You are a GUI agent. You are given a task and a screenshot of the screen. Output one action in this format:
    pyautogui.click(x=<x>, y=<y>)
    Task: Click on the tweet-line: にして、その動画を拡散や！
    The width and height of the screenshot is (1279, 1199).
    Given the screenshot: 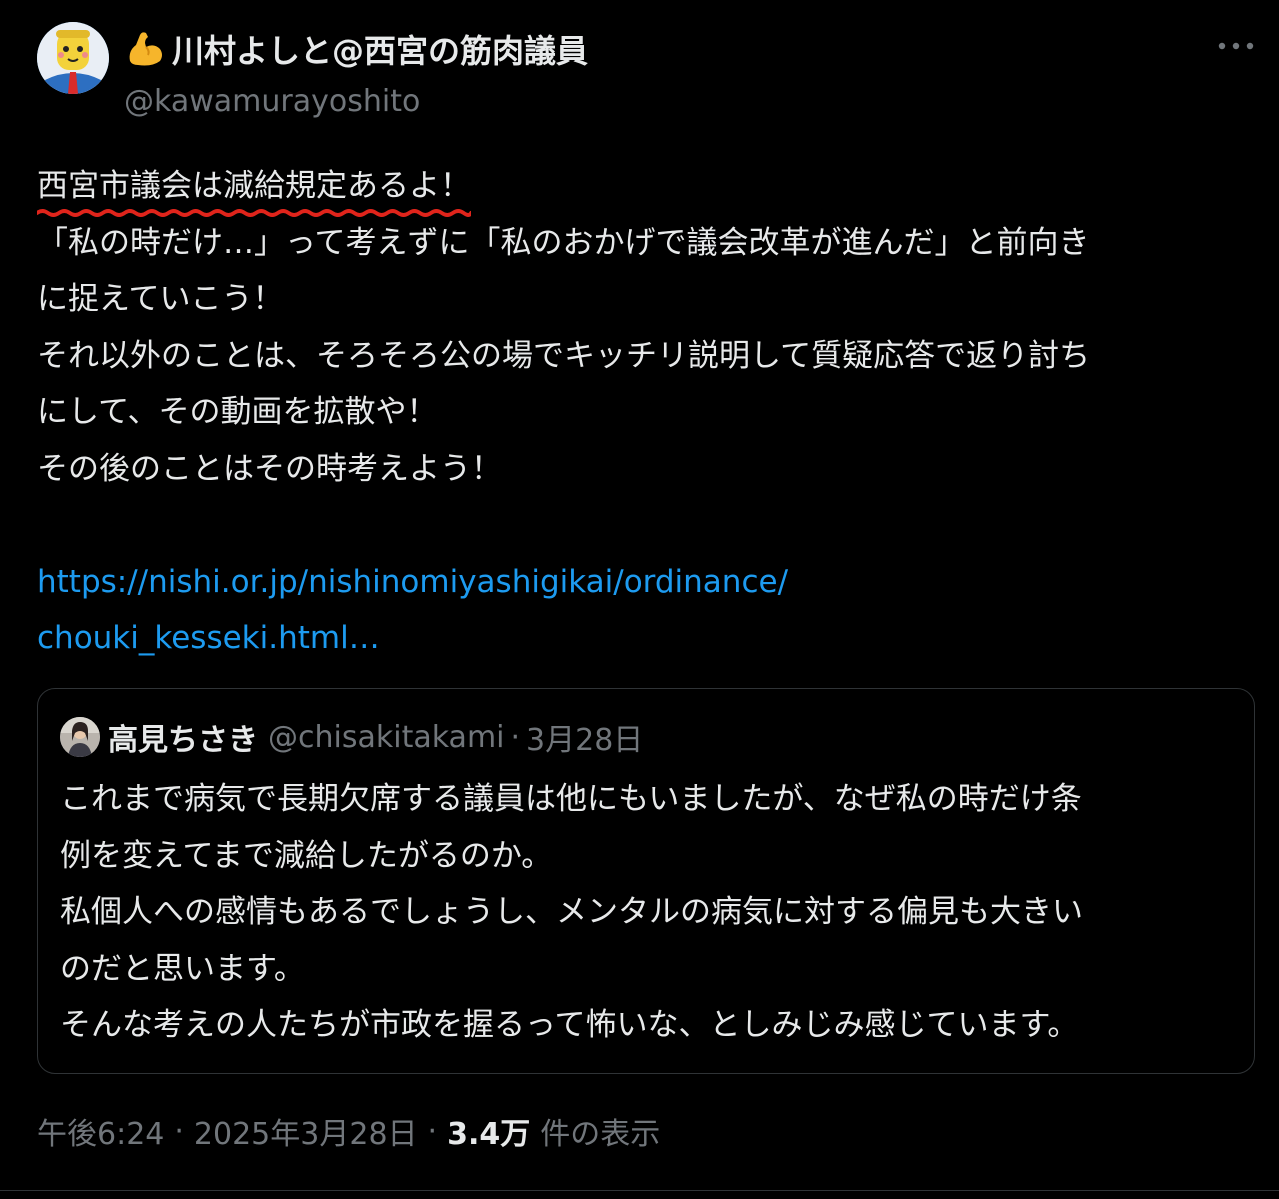 What is the action you would take?
    pyautogui.click(x=237, y=412)
    